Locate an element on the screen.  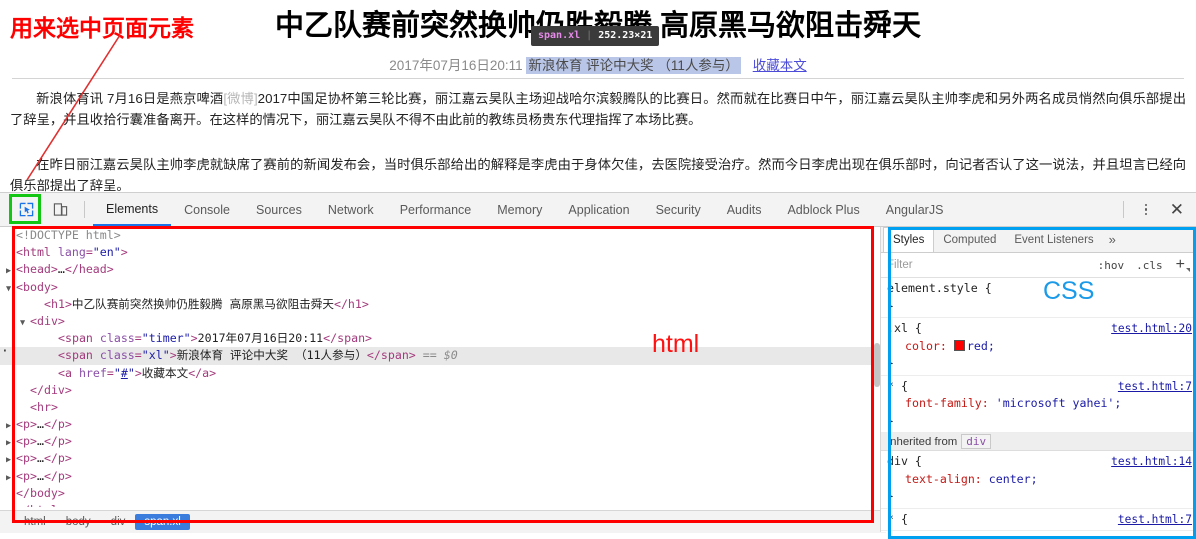
styles-more-tabs-icon: » is located at coordinates (1112, 239).